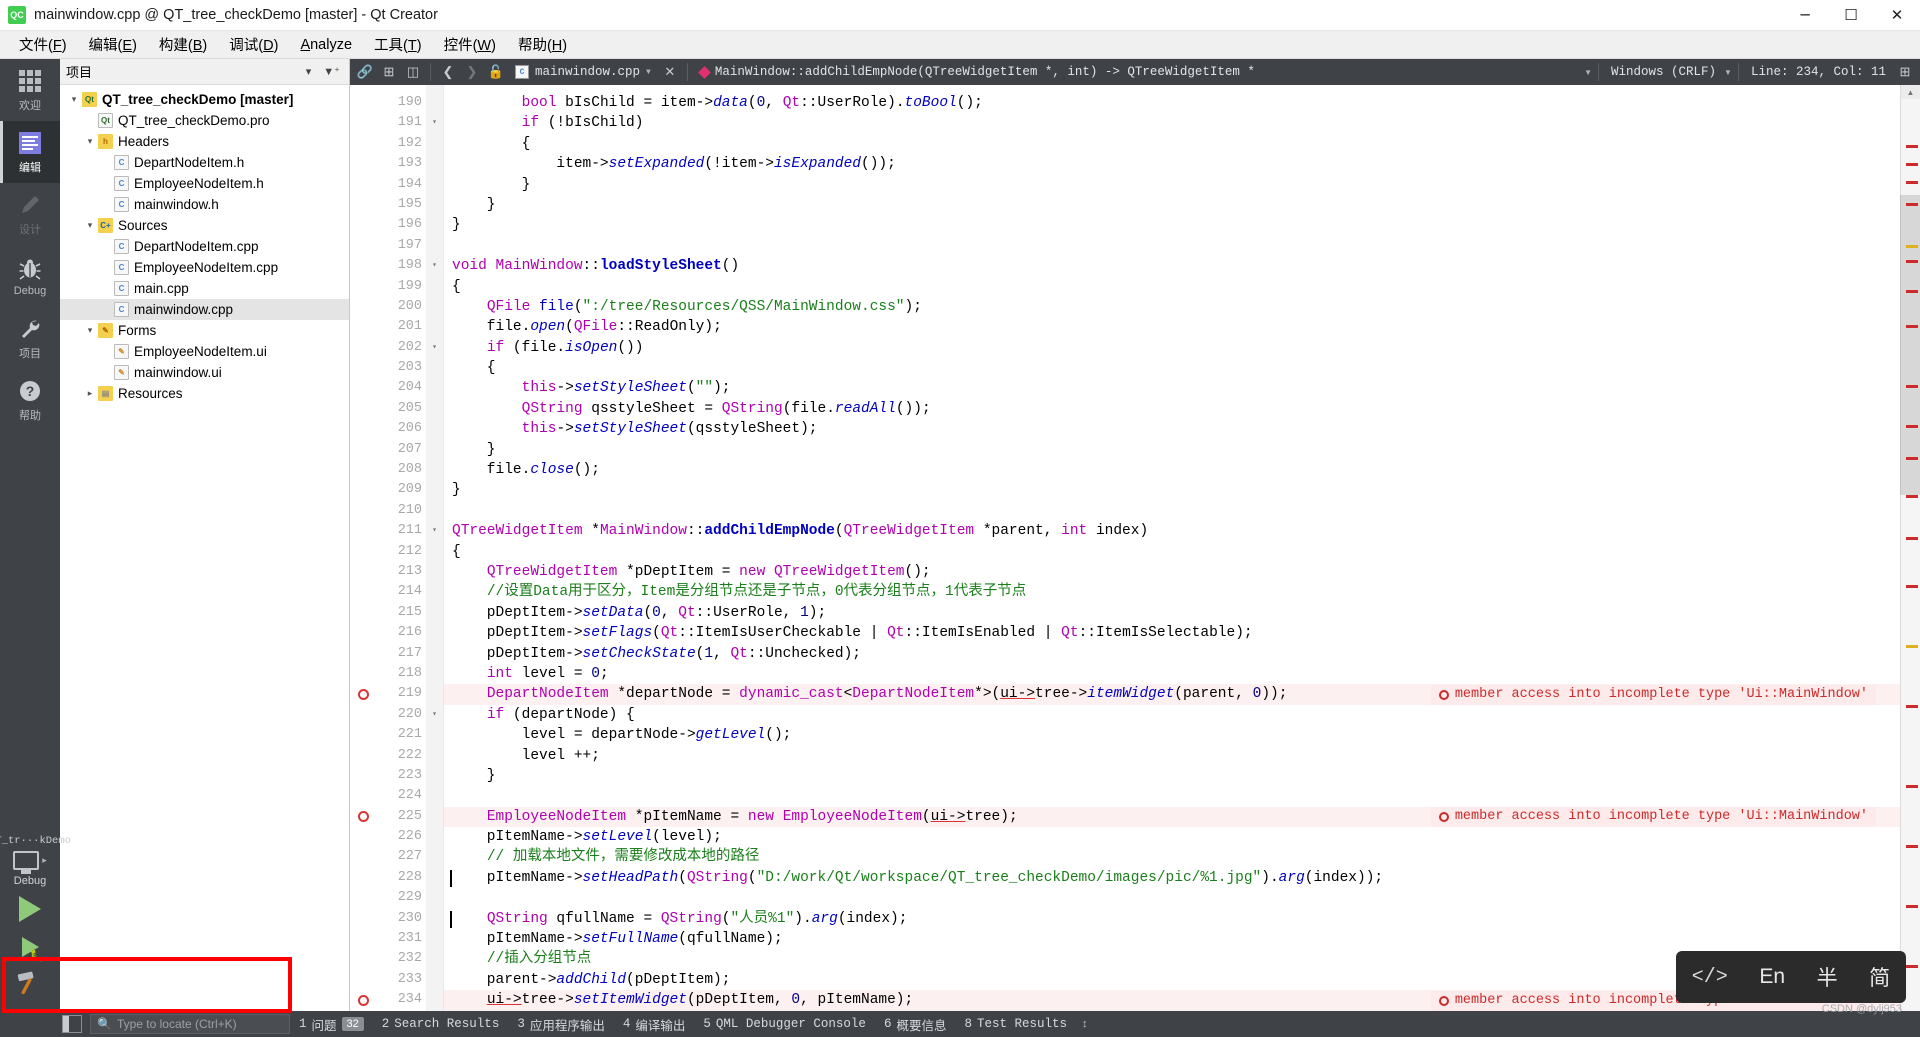 Image resolution: width=1920 pixels, height=1037 pixels. What do you see at coordinates (1172, 327) in the screenshot?
I see `code-line: file.open(QFile::ReadOnly);` at bounding box center [1172, 327].